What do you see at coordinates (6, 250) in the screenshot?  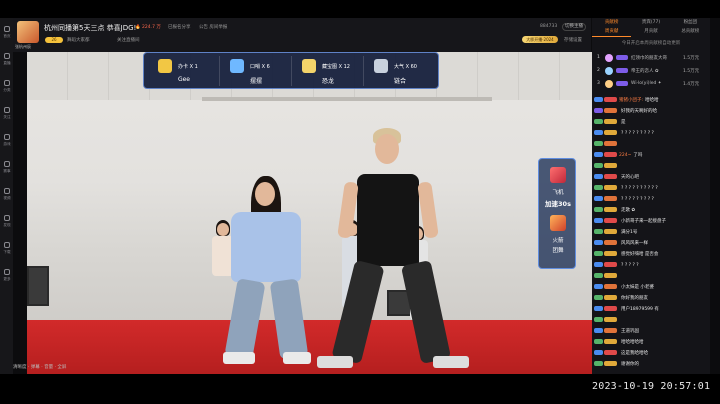 I see `nav-item-8: 下载` at bounding box center [6, 250].